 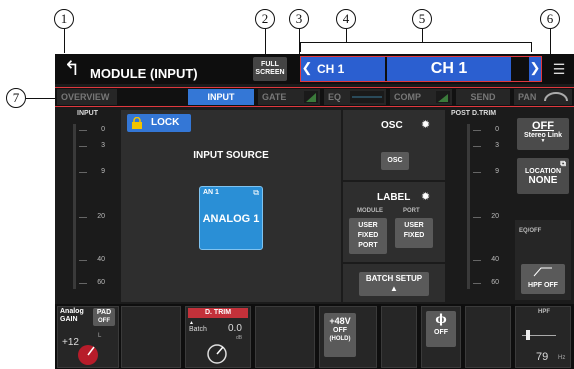 What do you see at coordinates (87, 205) in the screenshot?
I see `input-meter: INPUT 0 3 9 20 40 60` at bounding box center [87, 205].